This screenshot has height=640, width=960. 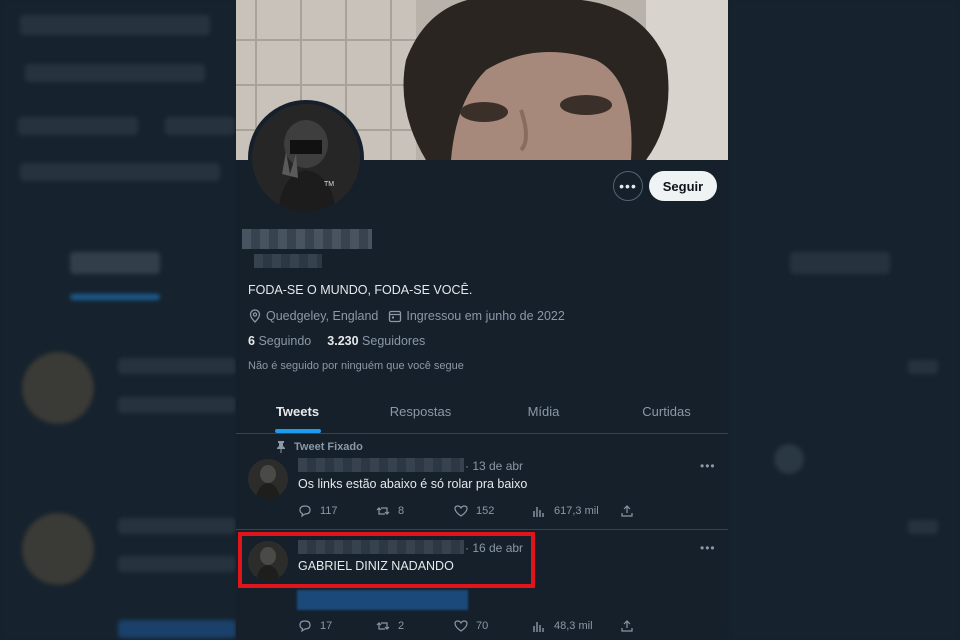 What do you see at coordinates (376, 341) in the screenshot?
I see `followers-link: 3.230 Seguidores` at bounding box center [376, 341].